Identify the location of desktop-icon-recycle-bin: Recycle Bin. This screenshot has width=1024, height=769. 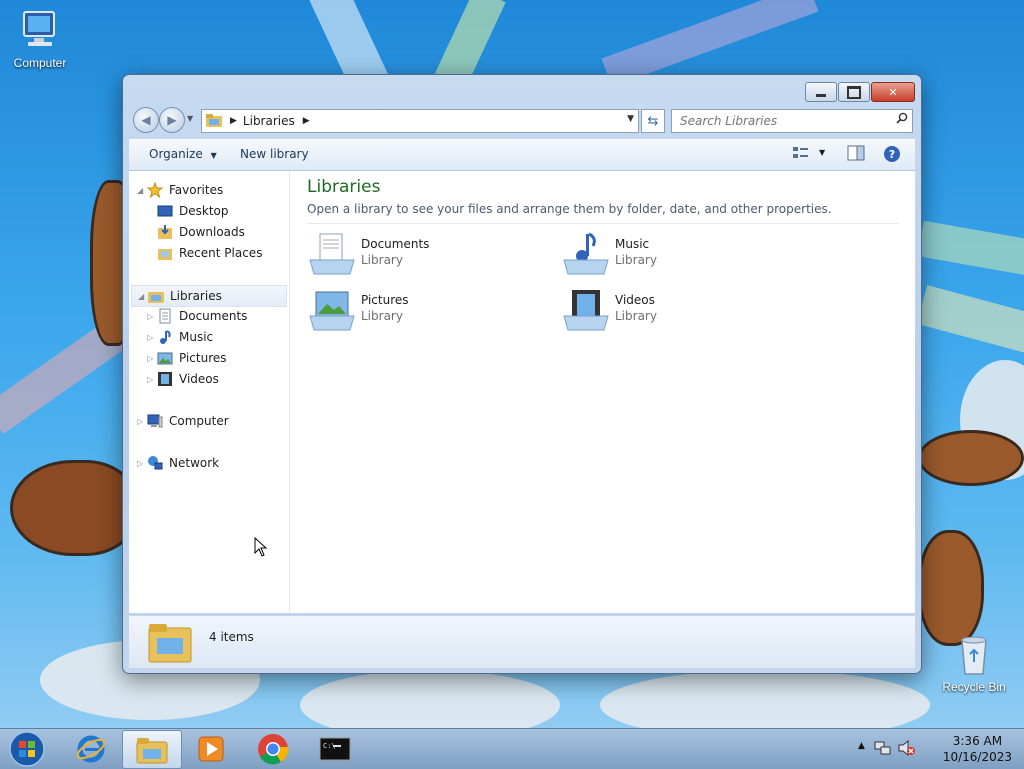
(974, 663).